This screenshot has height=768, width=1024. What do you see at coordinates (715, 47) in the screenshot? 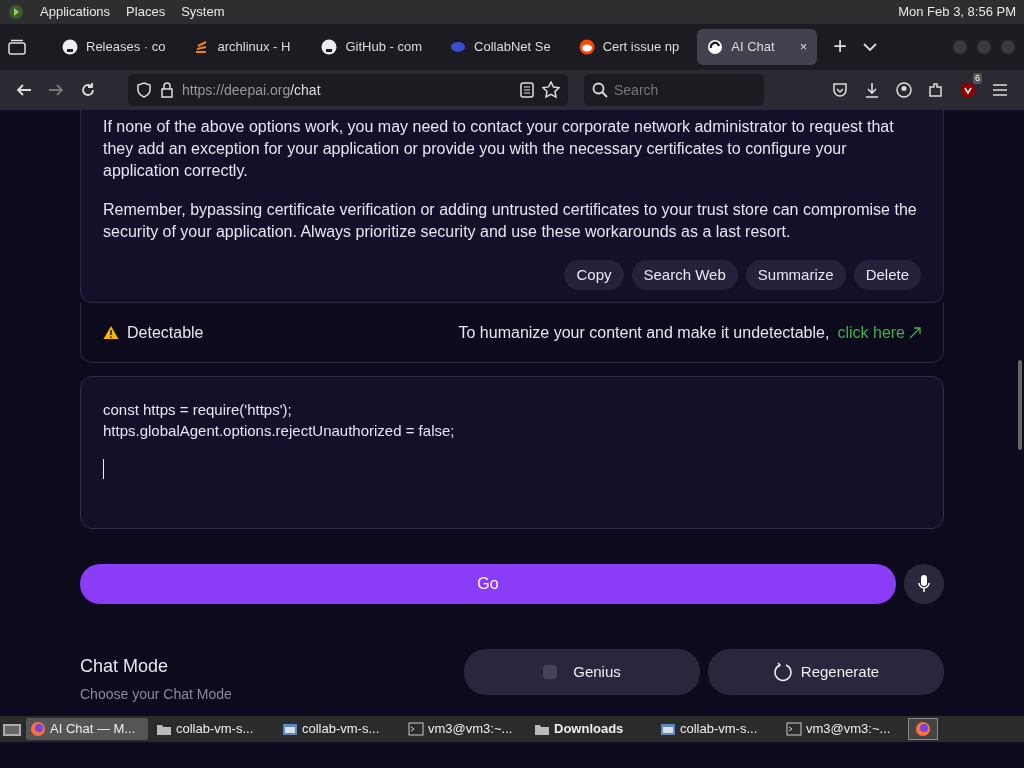
I see `swirl-logo-icon` at bounding box center [715, 47].